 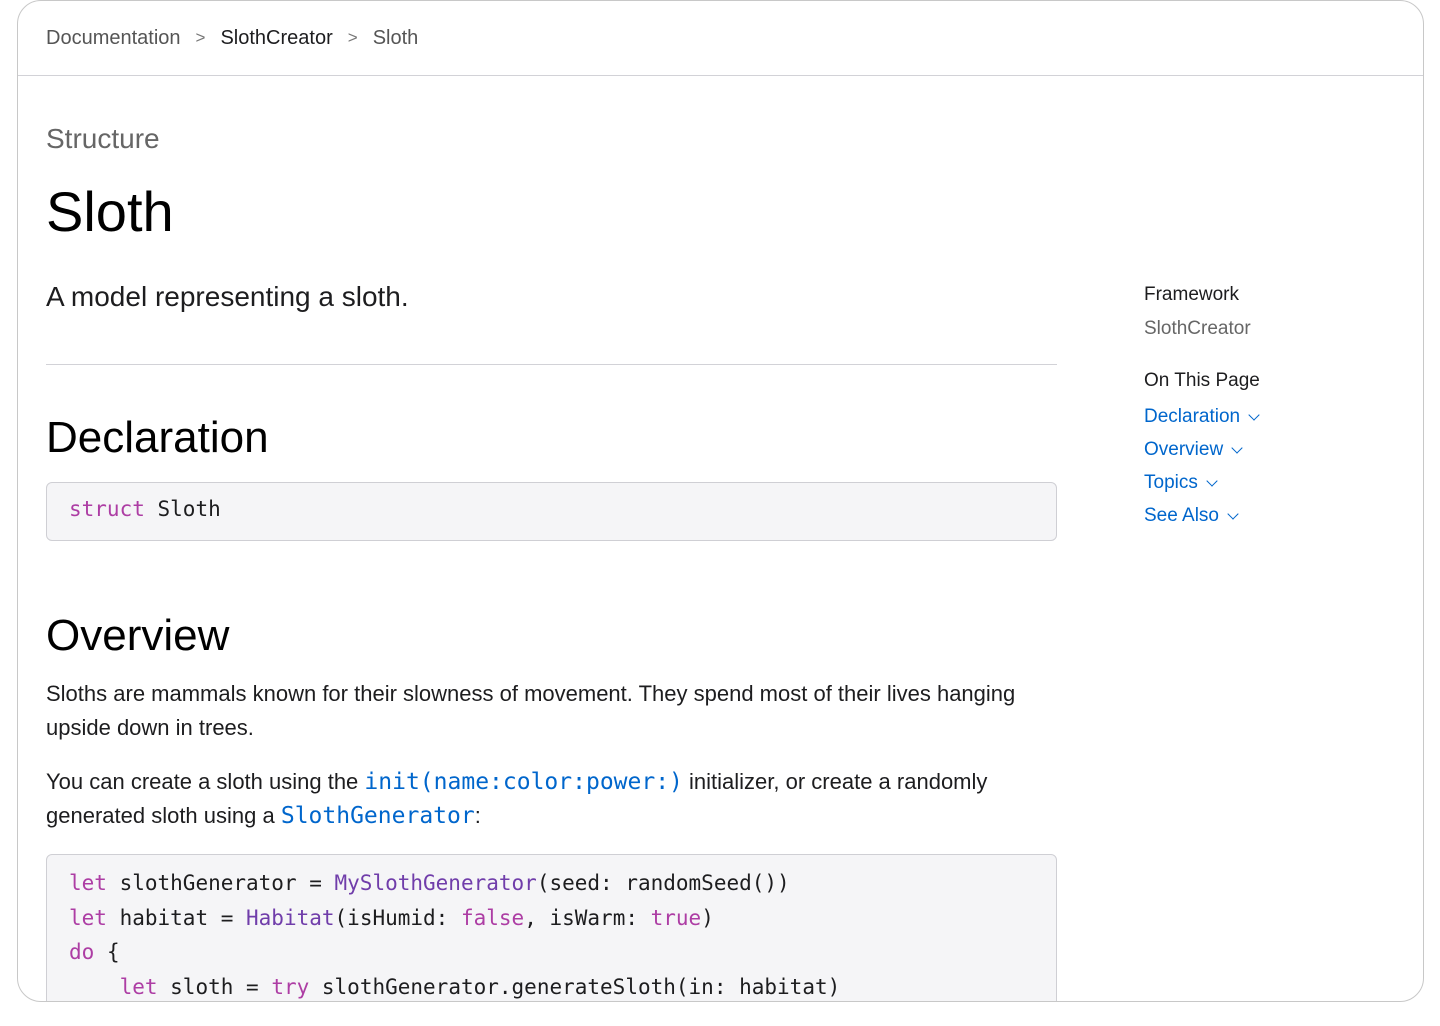 What do you see at coordinates (551, 364) in the screenshot?
I see `divider` at bounding box center [551, 364].